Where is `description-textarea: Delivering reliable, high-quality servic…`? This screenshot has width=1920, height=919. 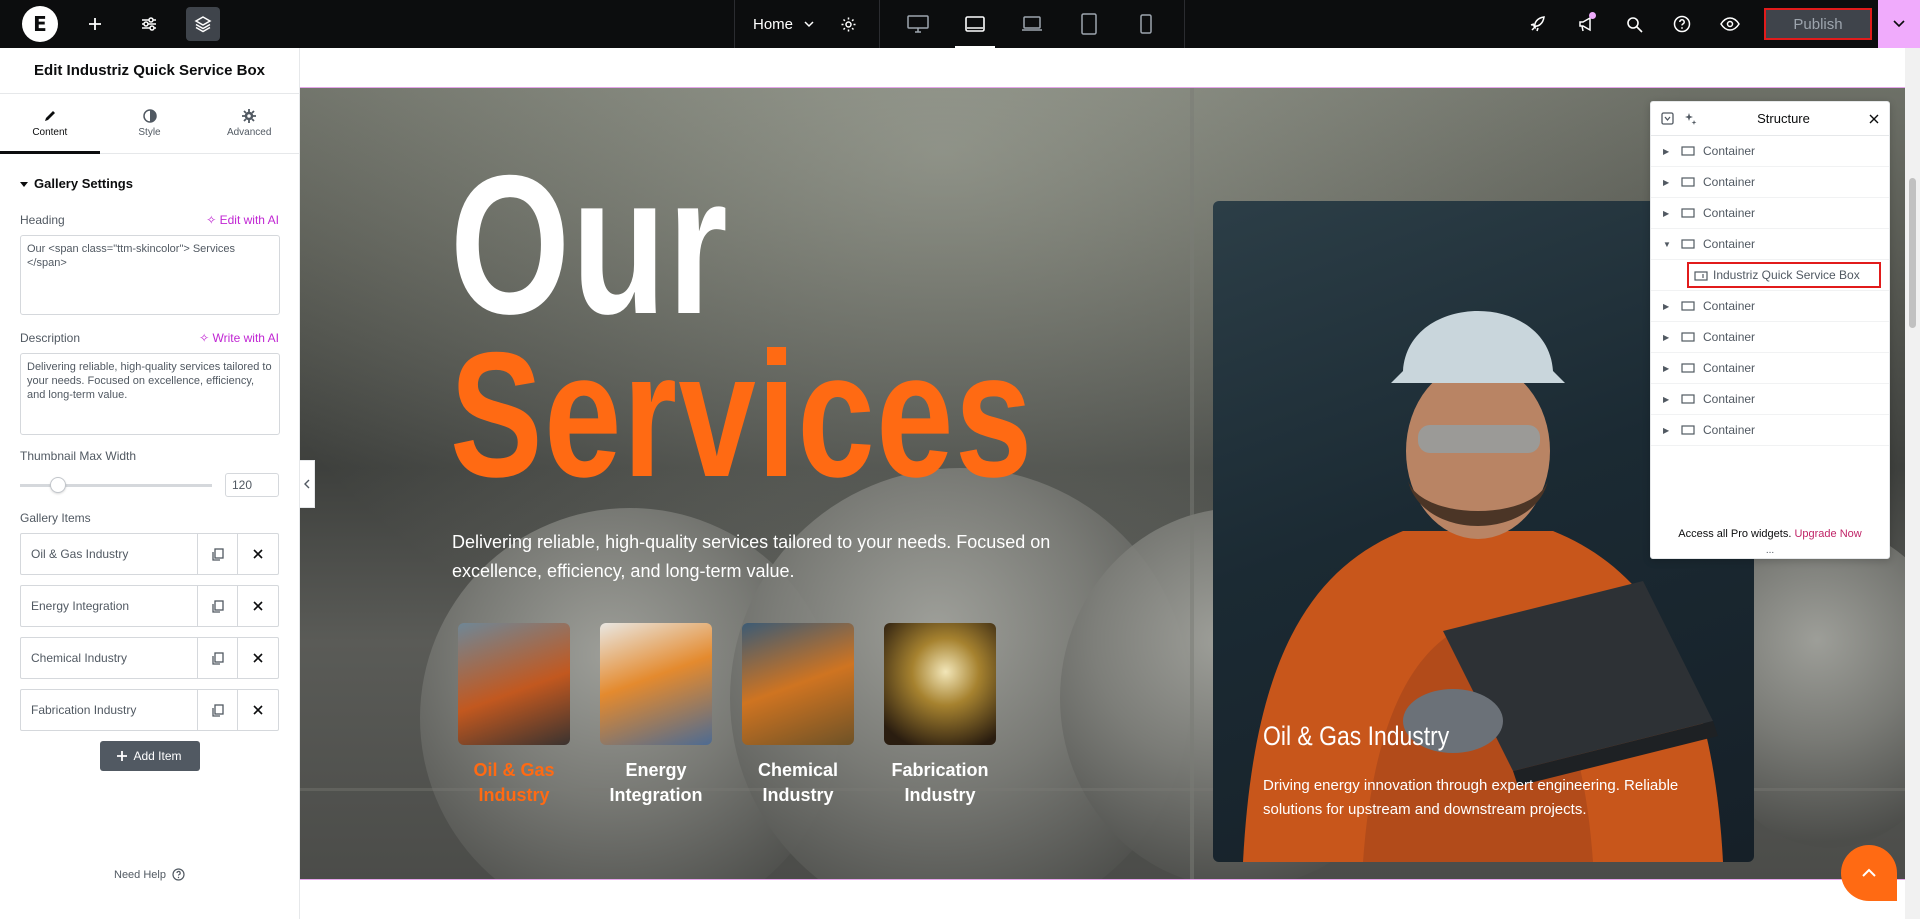
description-textarea: Delivering reliable, high-quality servic… is located at coordinates (150, 394).